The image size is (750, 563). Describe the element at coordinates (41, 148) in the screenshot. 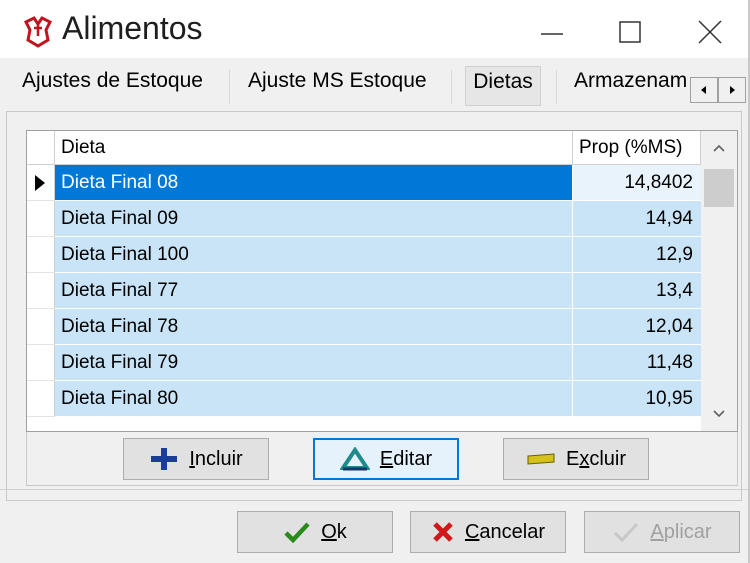

I see `grid-header-indicator` at that location.